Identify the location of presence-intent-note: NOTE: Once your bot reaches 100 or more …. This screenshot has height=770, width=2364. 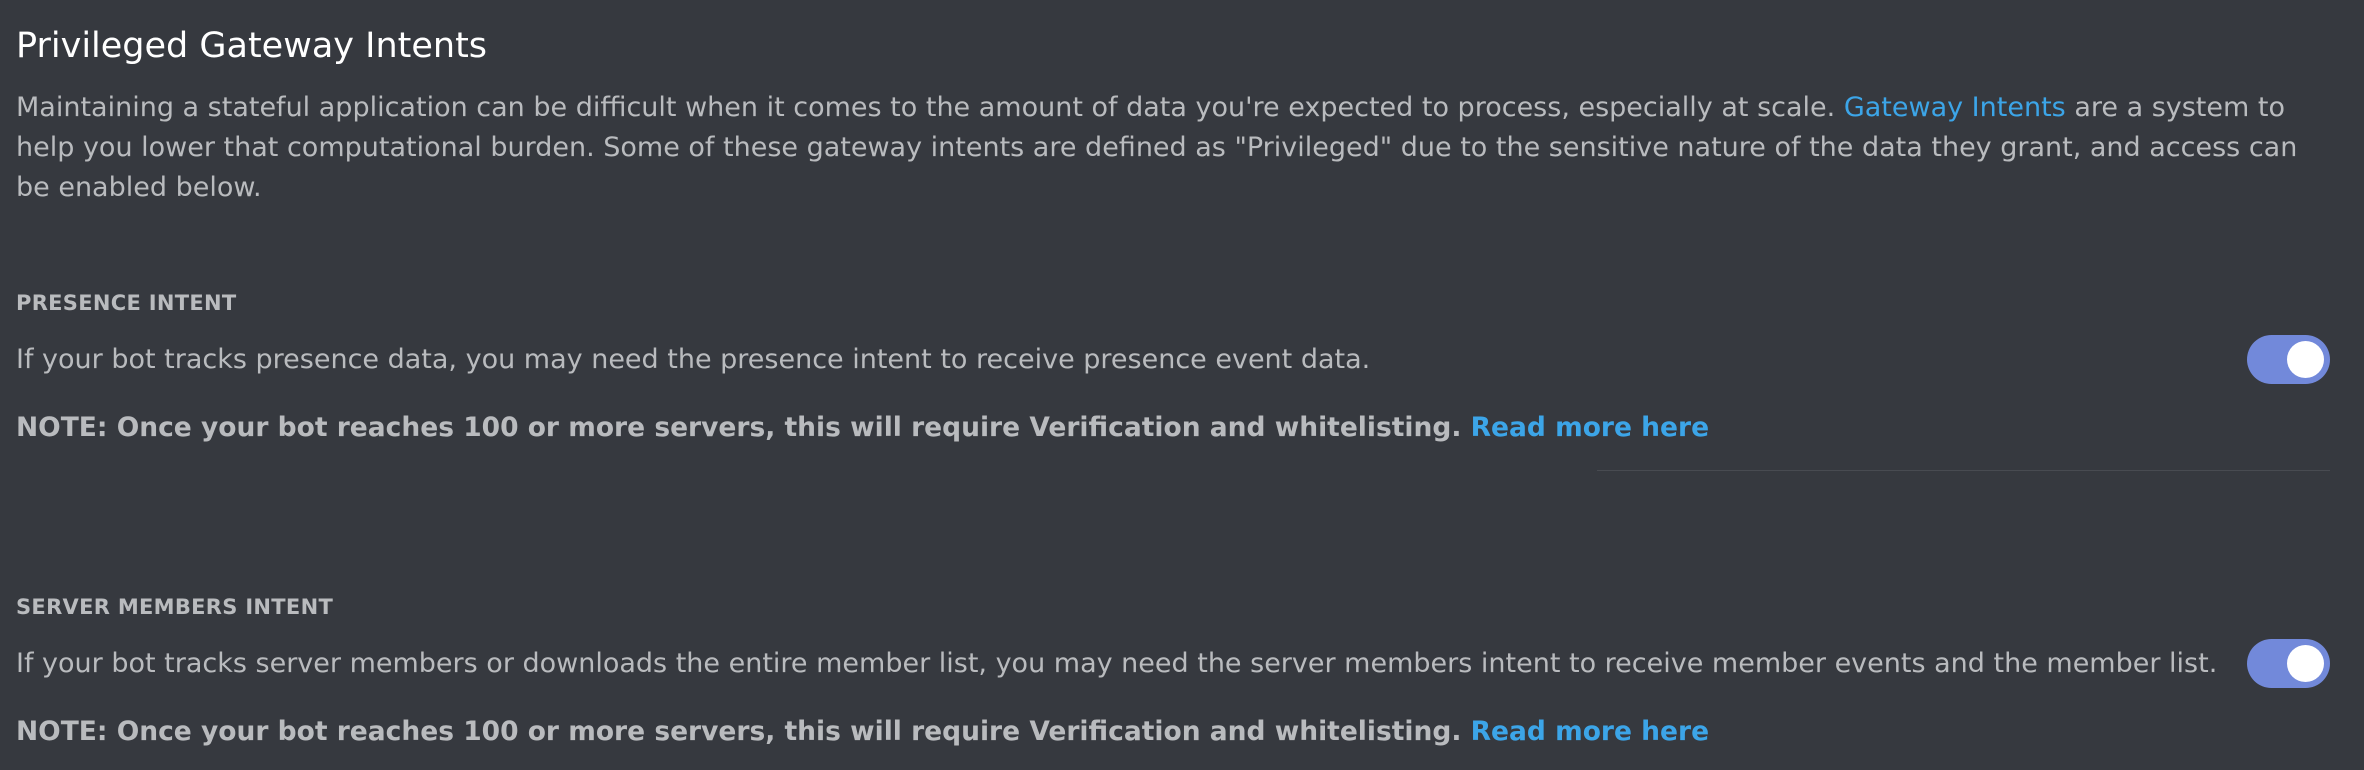
(862, 428).